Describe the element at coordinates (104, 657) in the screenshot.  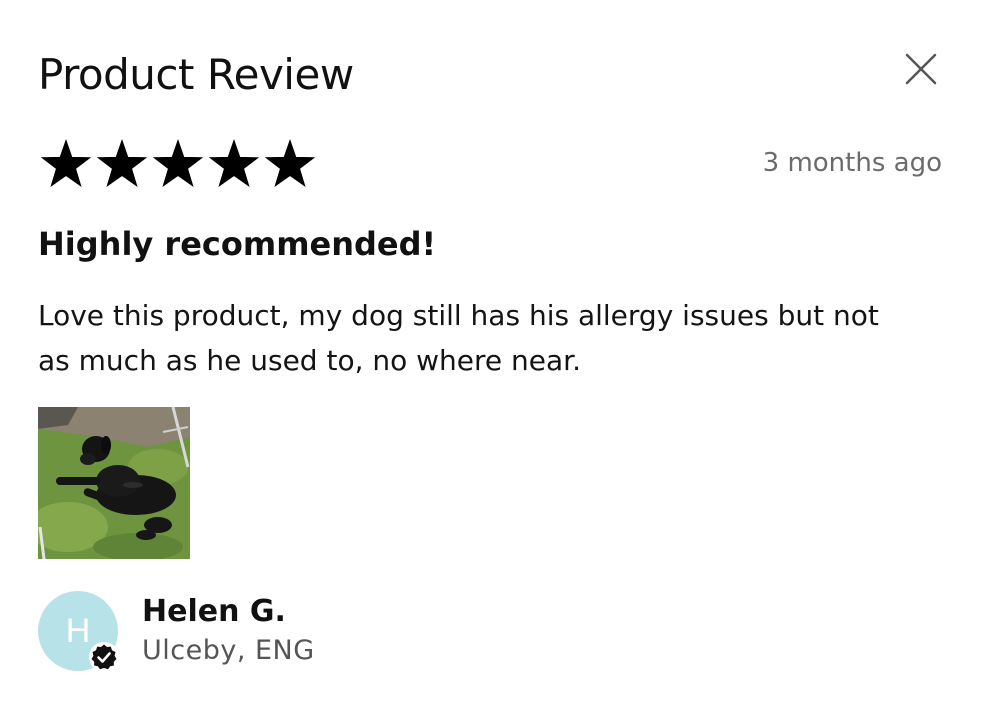
I see `verified-check-icon` at that location.